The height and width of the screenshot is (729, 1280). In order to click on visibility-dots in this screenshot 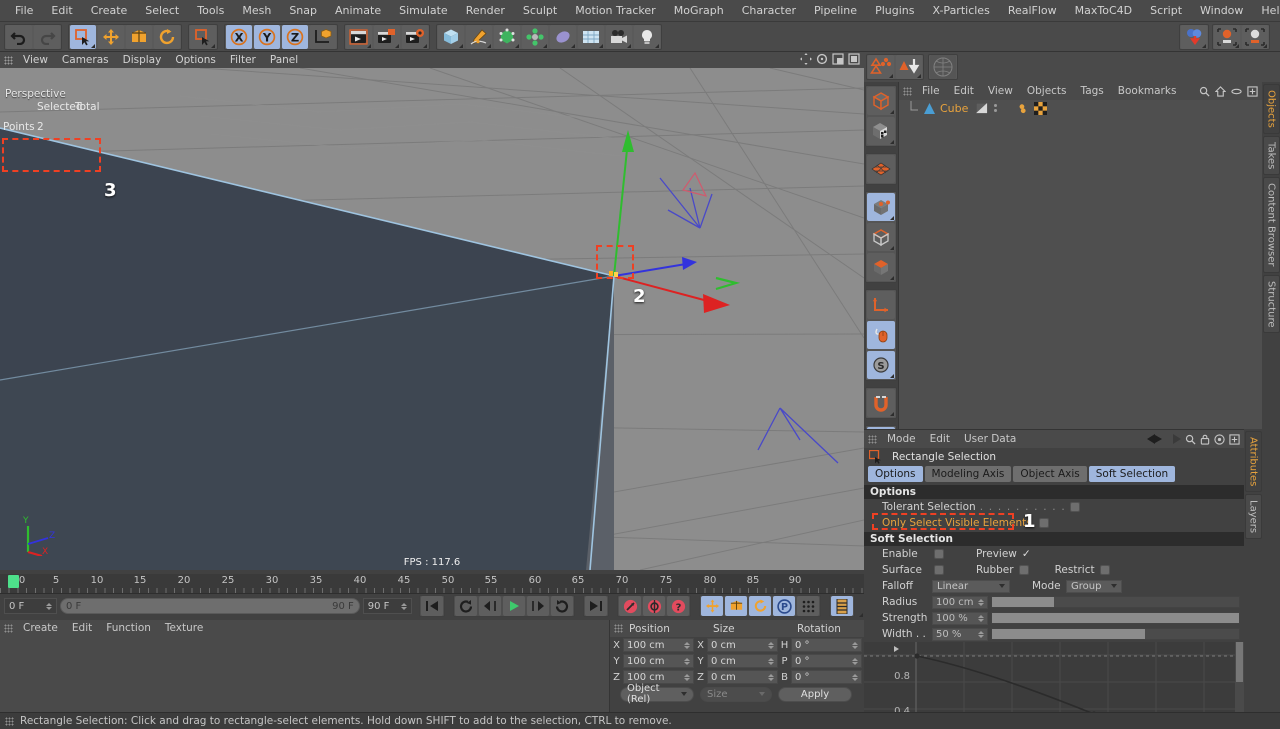, I will do `click(996, 108)`.